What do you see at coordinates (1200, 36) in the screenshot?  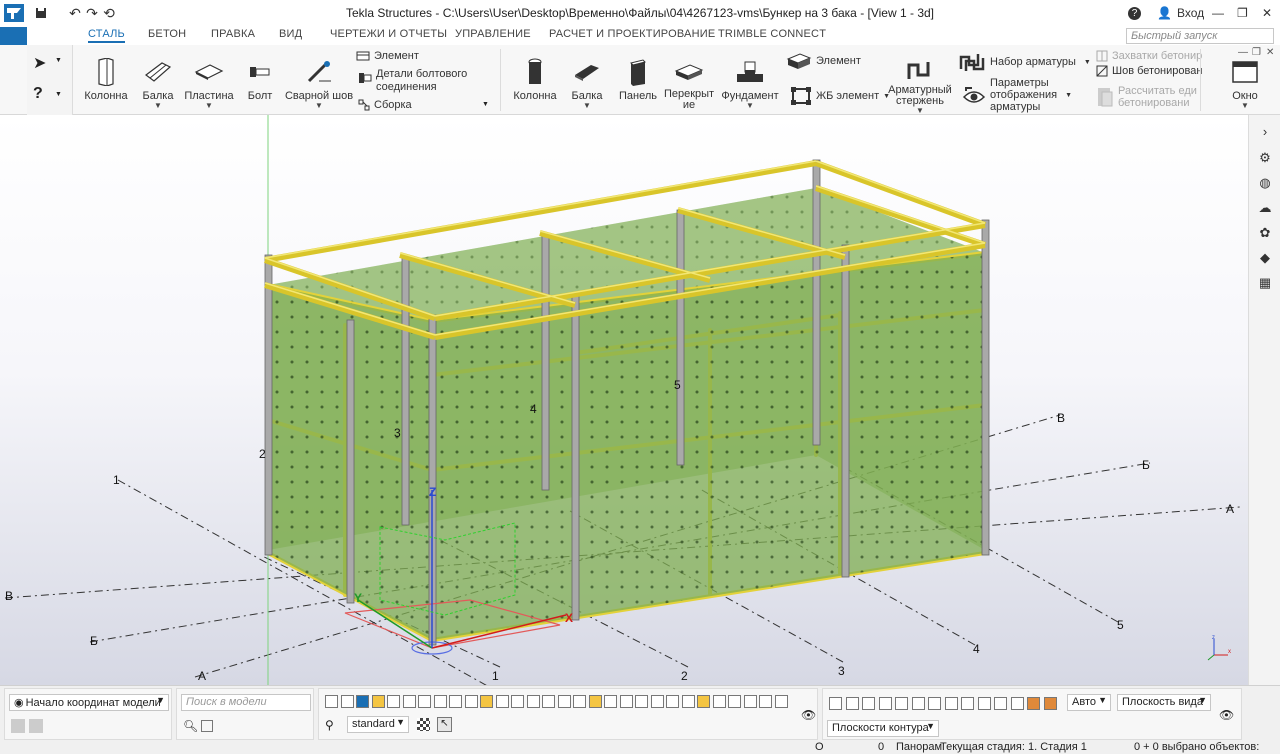 I see `quick-launch-input: Быстрый запуск` at bounding box center [1200, 36].